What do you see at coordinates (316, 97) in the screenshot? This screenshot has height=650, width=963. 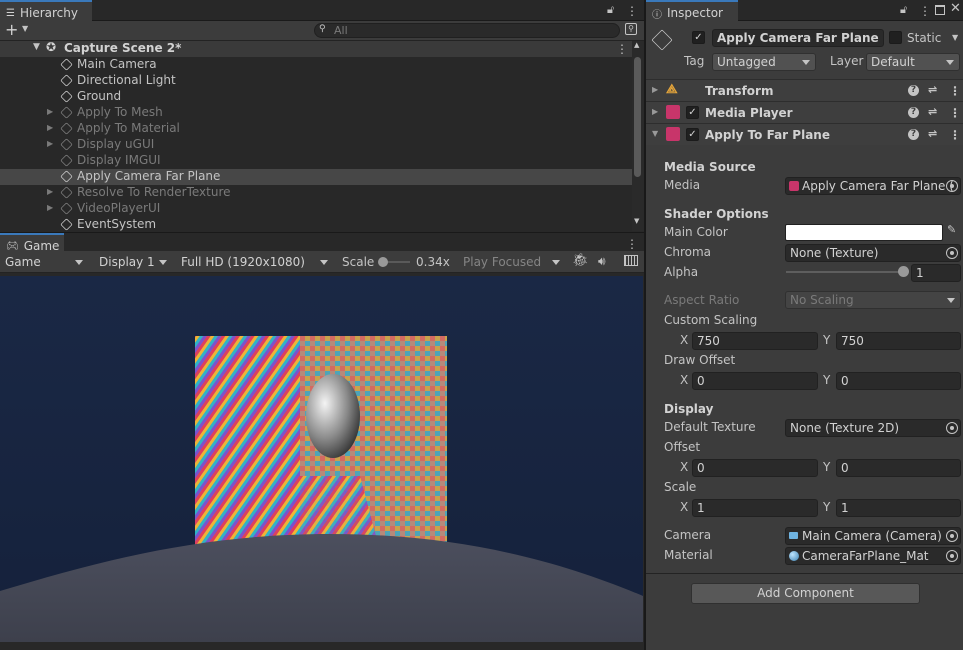 I see `hierarchy-item: Ground` at bounding box center [316, 97].